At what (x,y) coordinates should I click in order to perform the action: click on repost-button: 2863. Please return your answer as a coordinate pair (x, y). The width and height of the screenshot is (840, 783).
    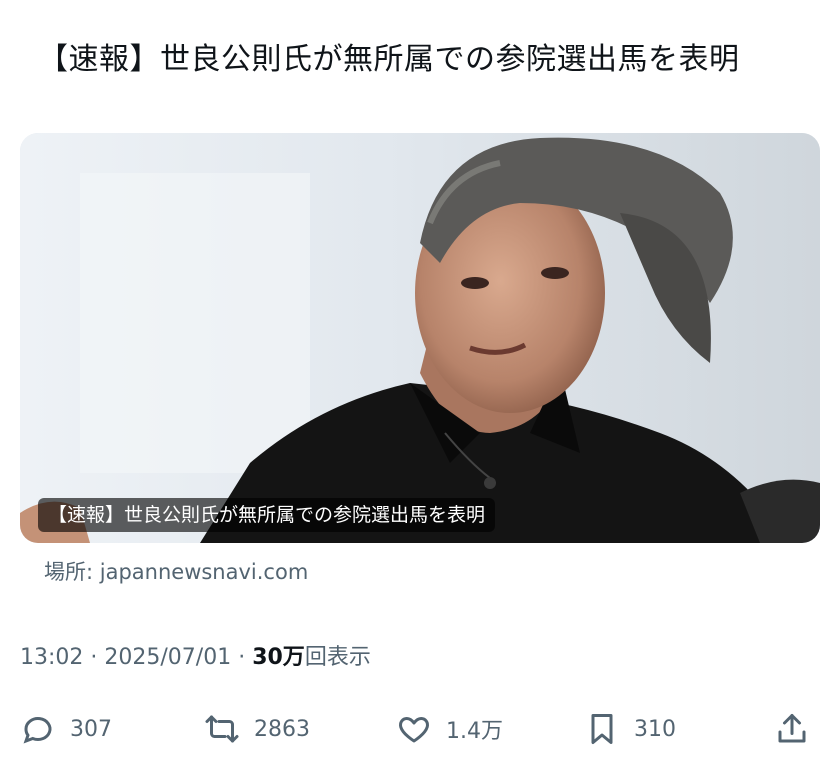
    Looking at the image, I should click on (257, 729).